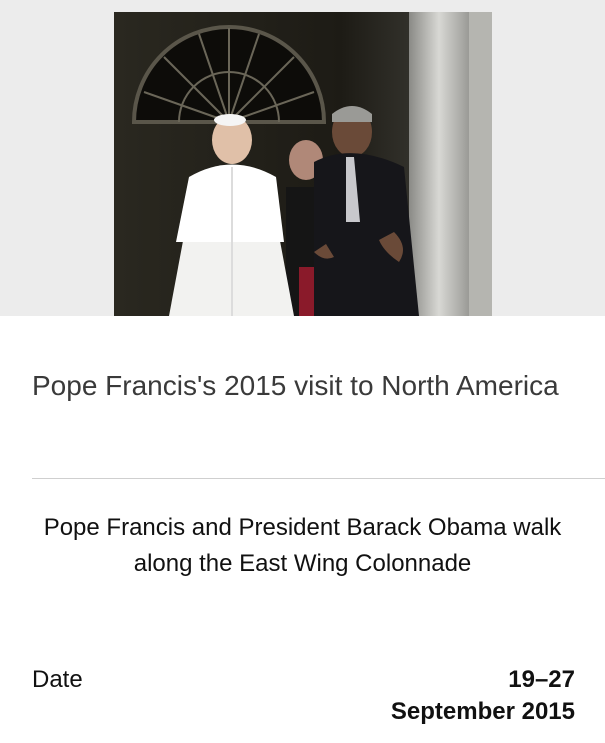  Describe the element at coordinates (303, 699) in the screenshot. I see `date-row: Date 19–27 September 2015` at that location.